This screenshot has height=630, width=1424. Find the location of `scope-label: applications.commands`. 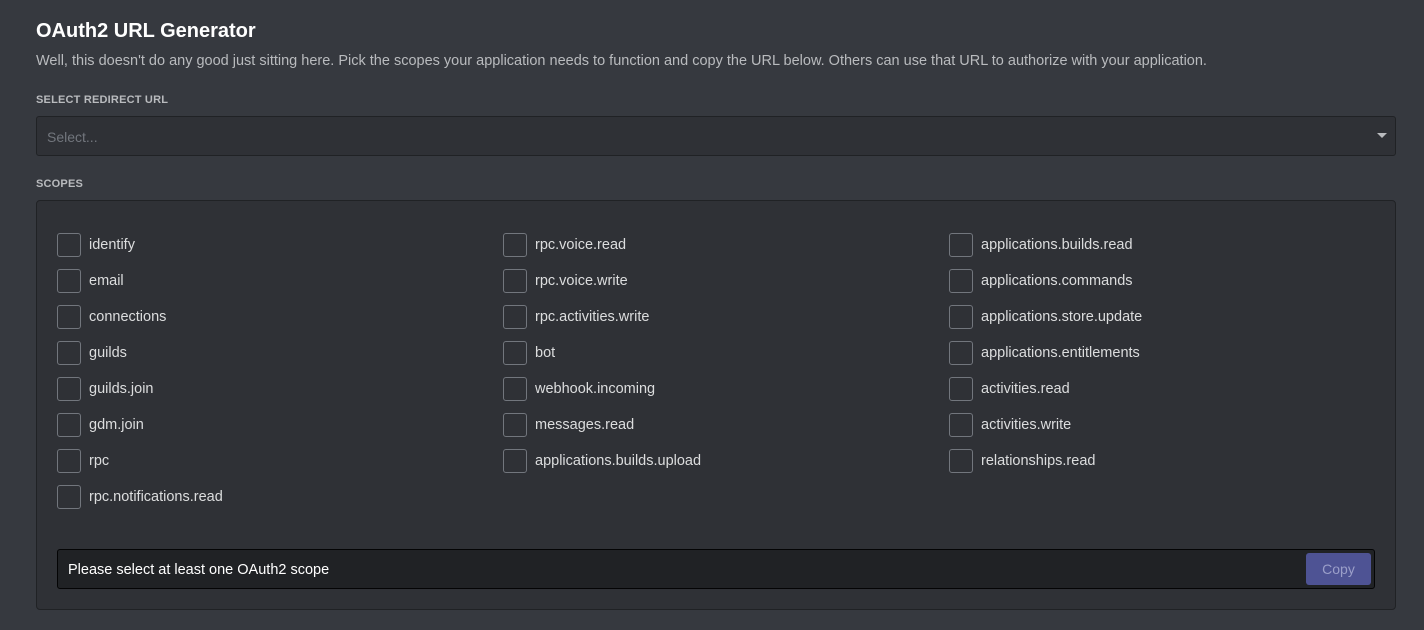

scope-label: applications.commands is located at coordinates (1057, 281).